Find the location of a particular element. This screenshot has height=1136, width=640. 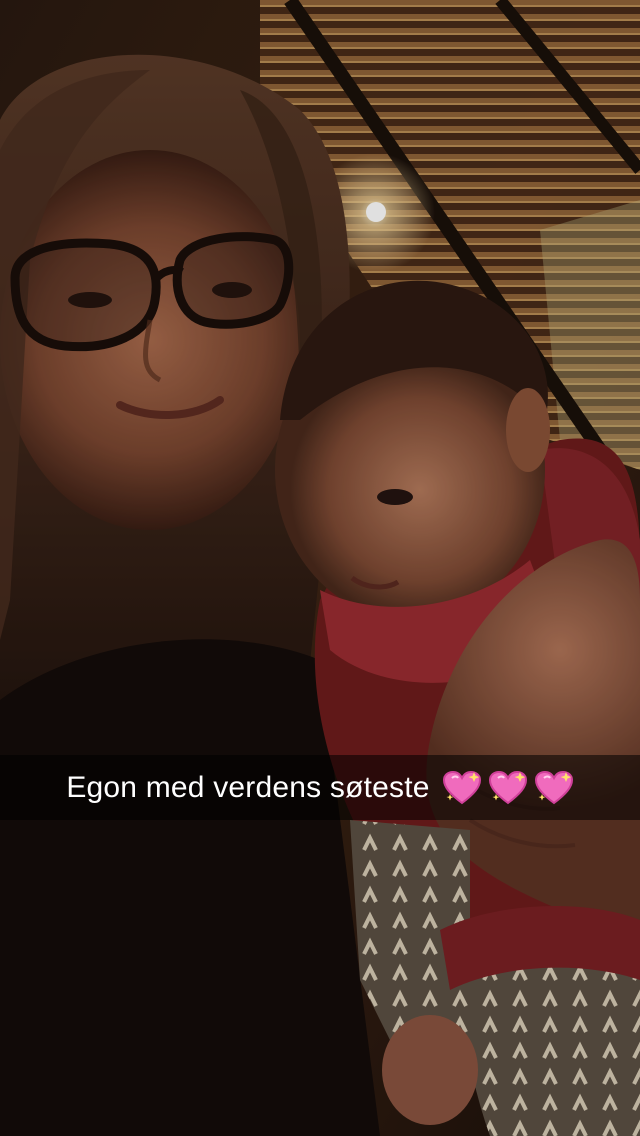

caption-emoji-row is located at coordinates (508, 788).